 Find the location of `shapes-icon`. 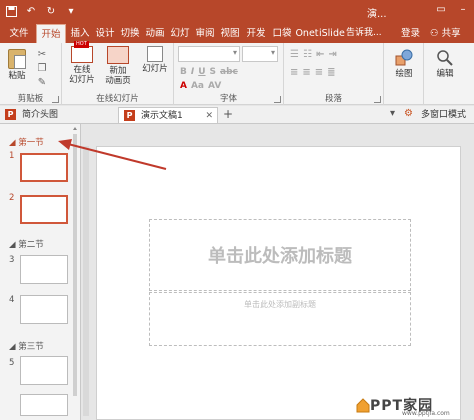

shapes-icon is located at coordinates (404, 57).